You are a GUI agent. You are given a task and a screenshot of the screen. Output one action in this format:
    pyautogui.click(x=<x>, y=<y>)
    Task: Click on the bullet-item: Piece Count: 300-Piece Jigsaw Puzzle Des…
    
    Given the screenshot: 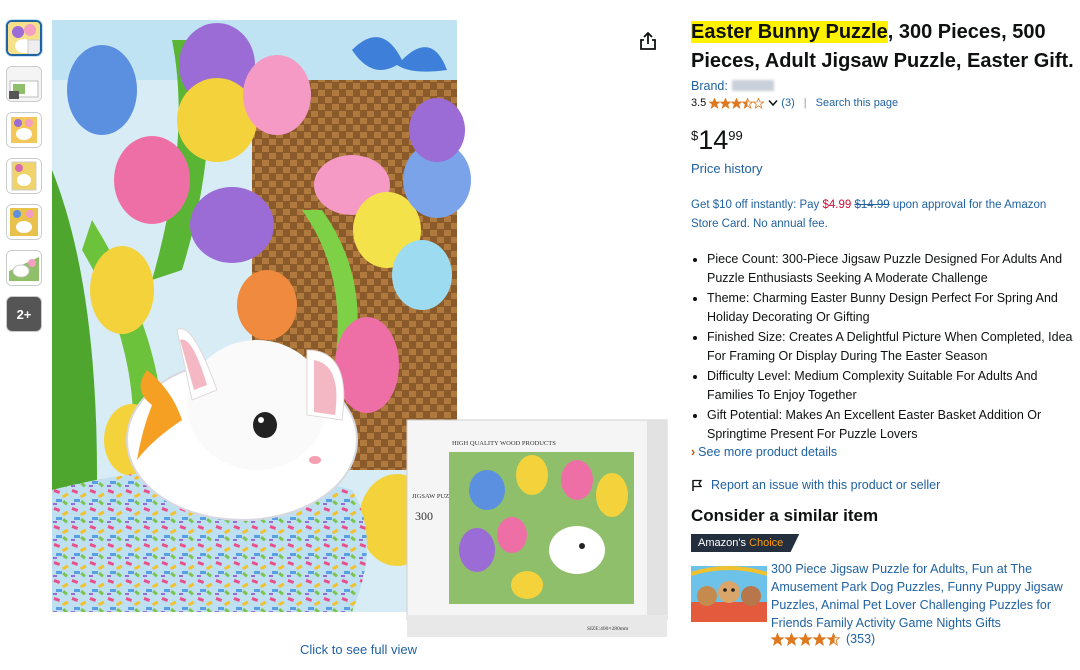 What is the action you would take?
    pyautogui.click(x=893, y=268)
    